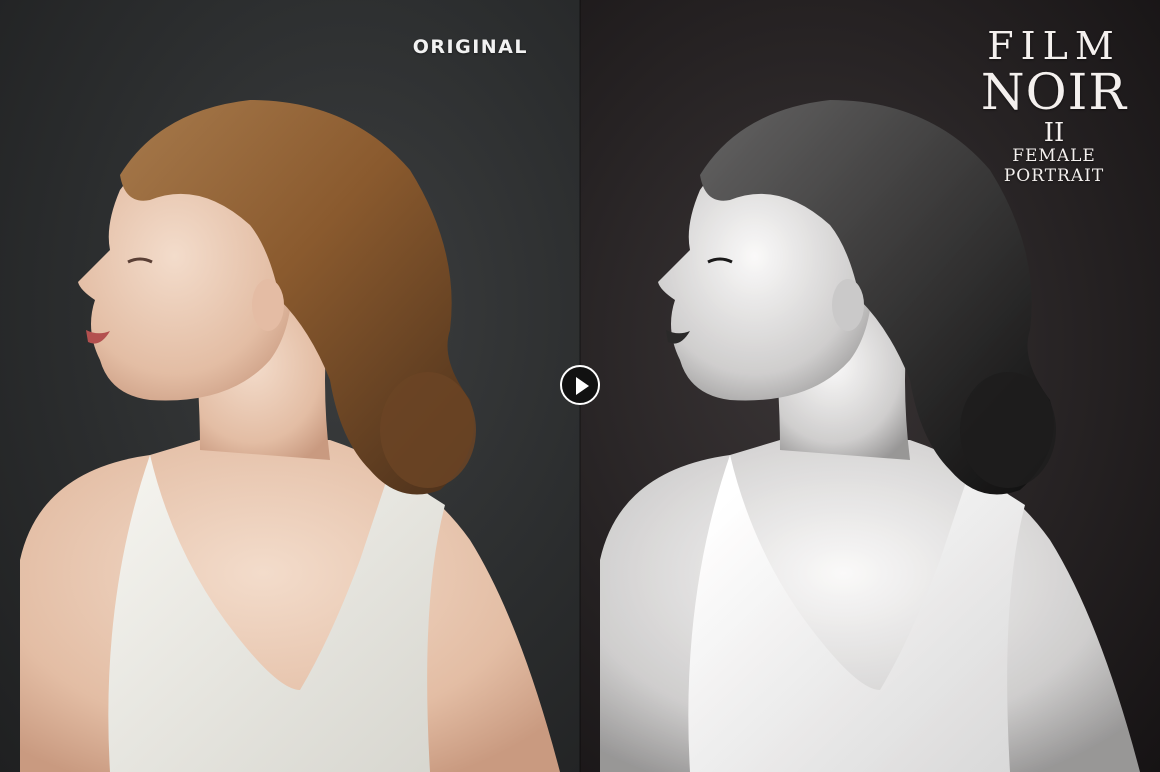 This screenshot has width=1160, height=772. What do you see at coordinates (470, 47) in the screenshot?
I see `original-label: ORIGINAL` at bounding box center [470, 47].